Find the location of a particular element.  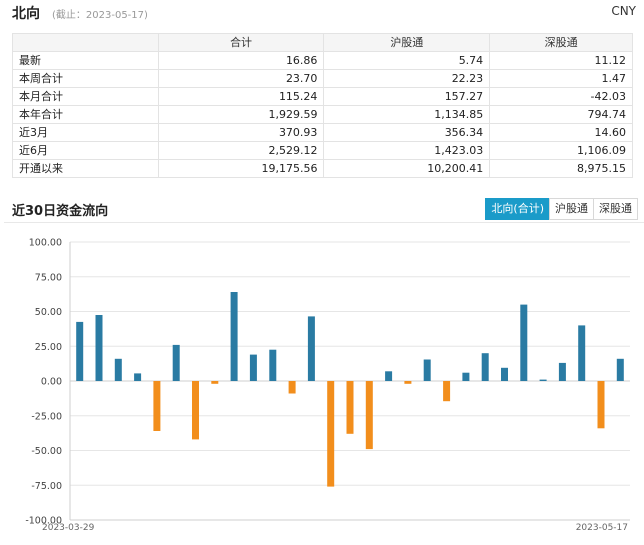

y-tick-label: -25.00 is located at coordinates (46, 416).